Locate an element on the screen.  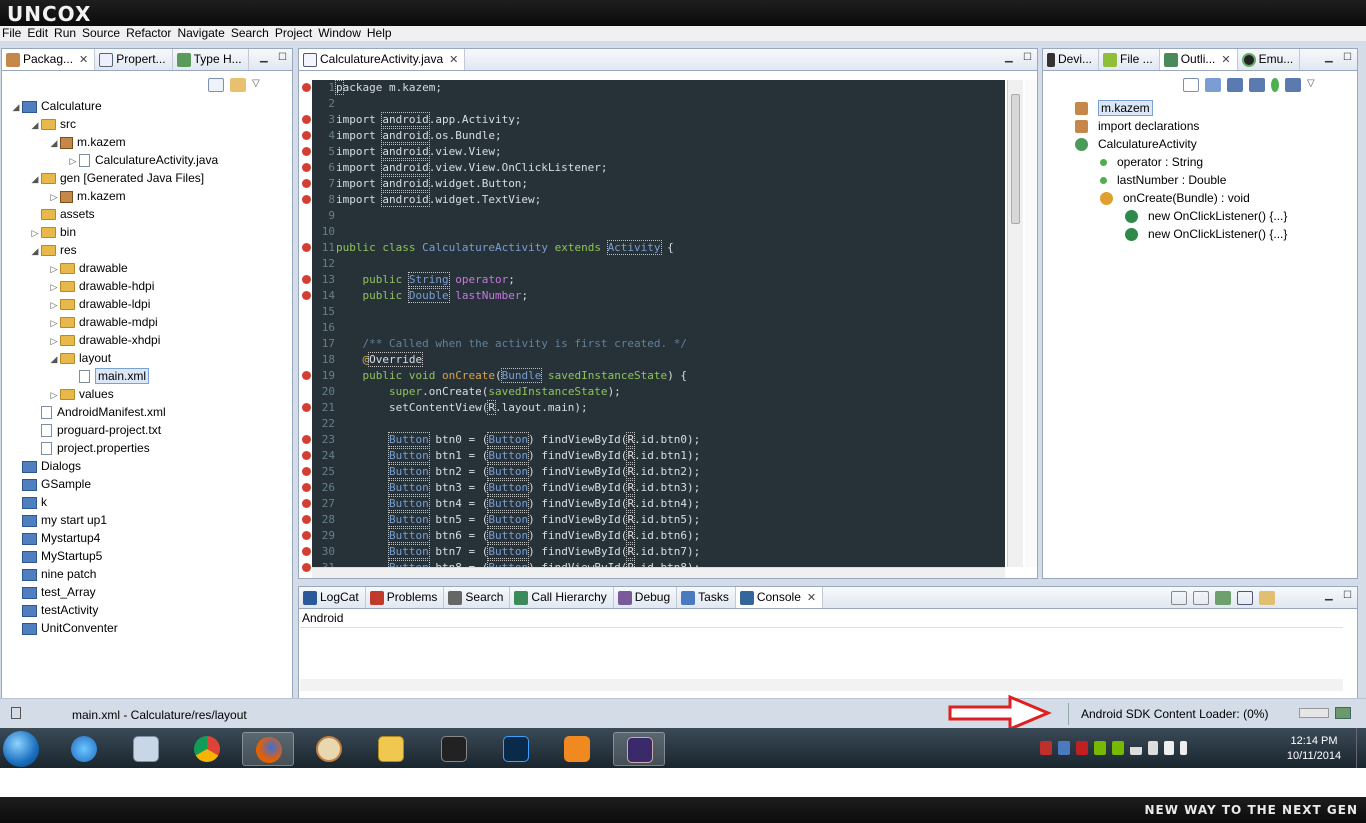
tree-item: project.properties is located at coordinates (147, 448).